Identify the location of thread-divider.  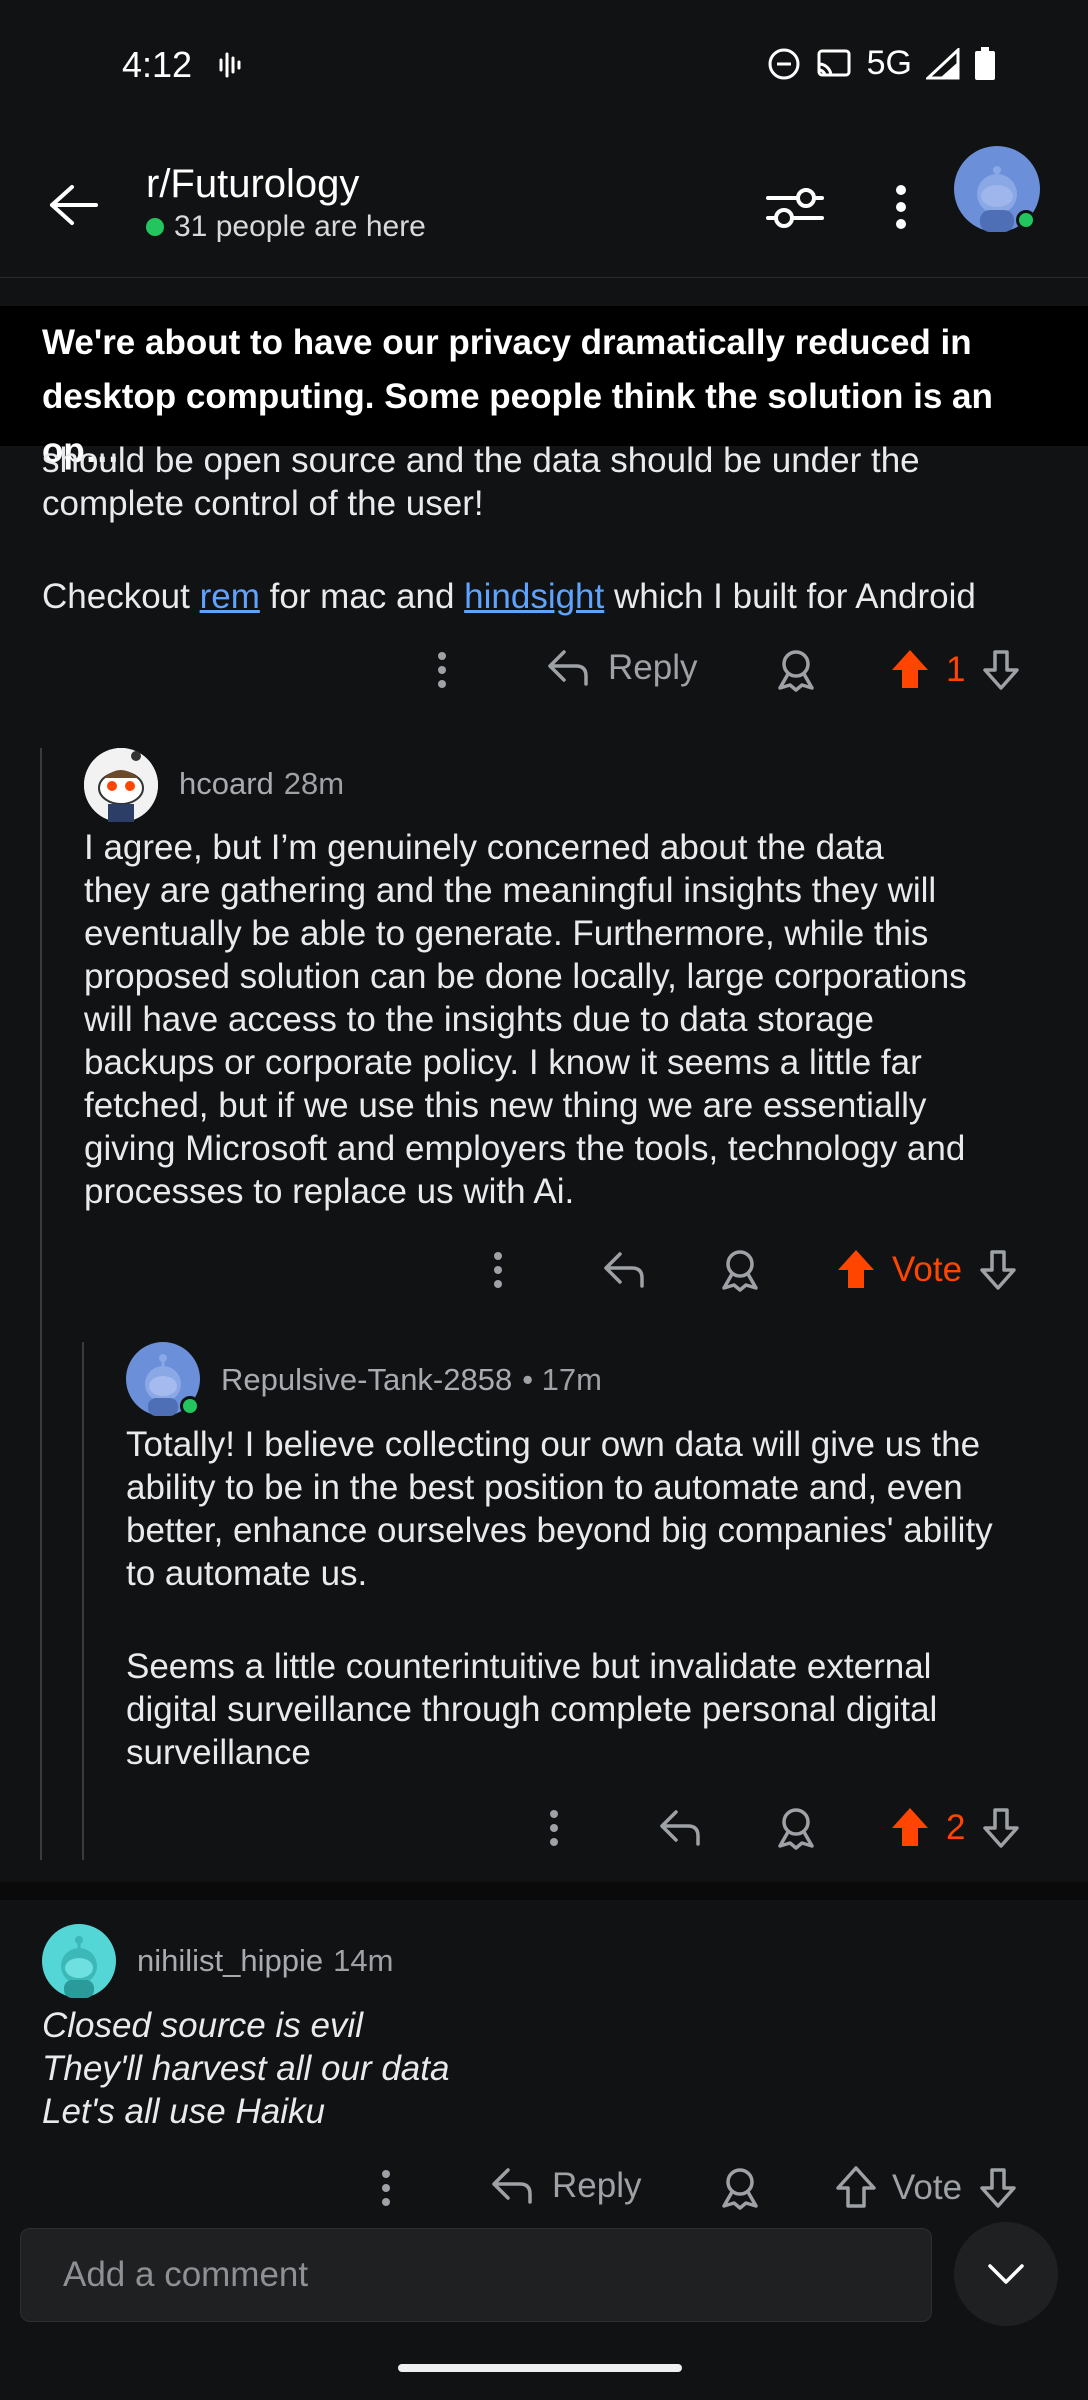
(544, 1891).